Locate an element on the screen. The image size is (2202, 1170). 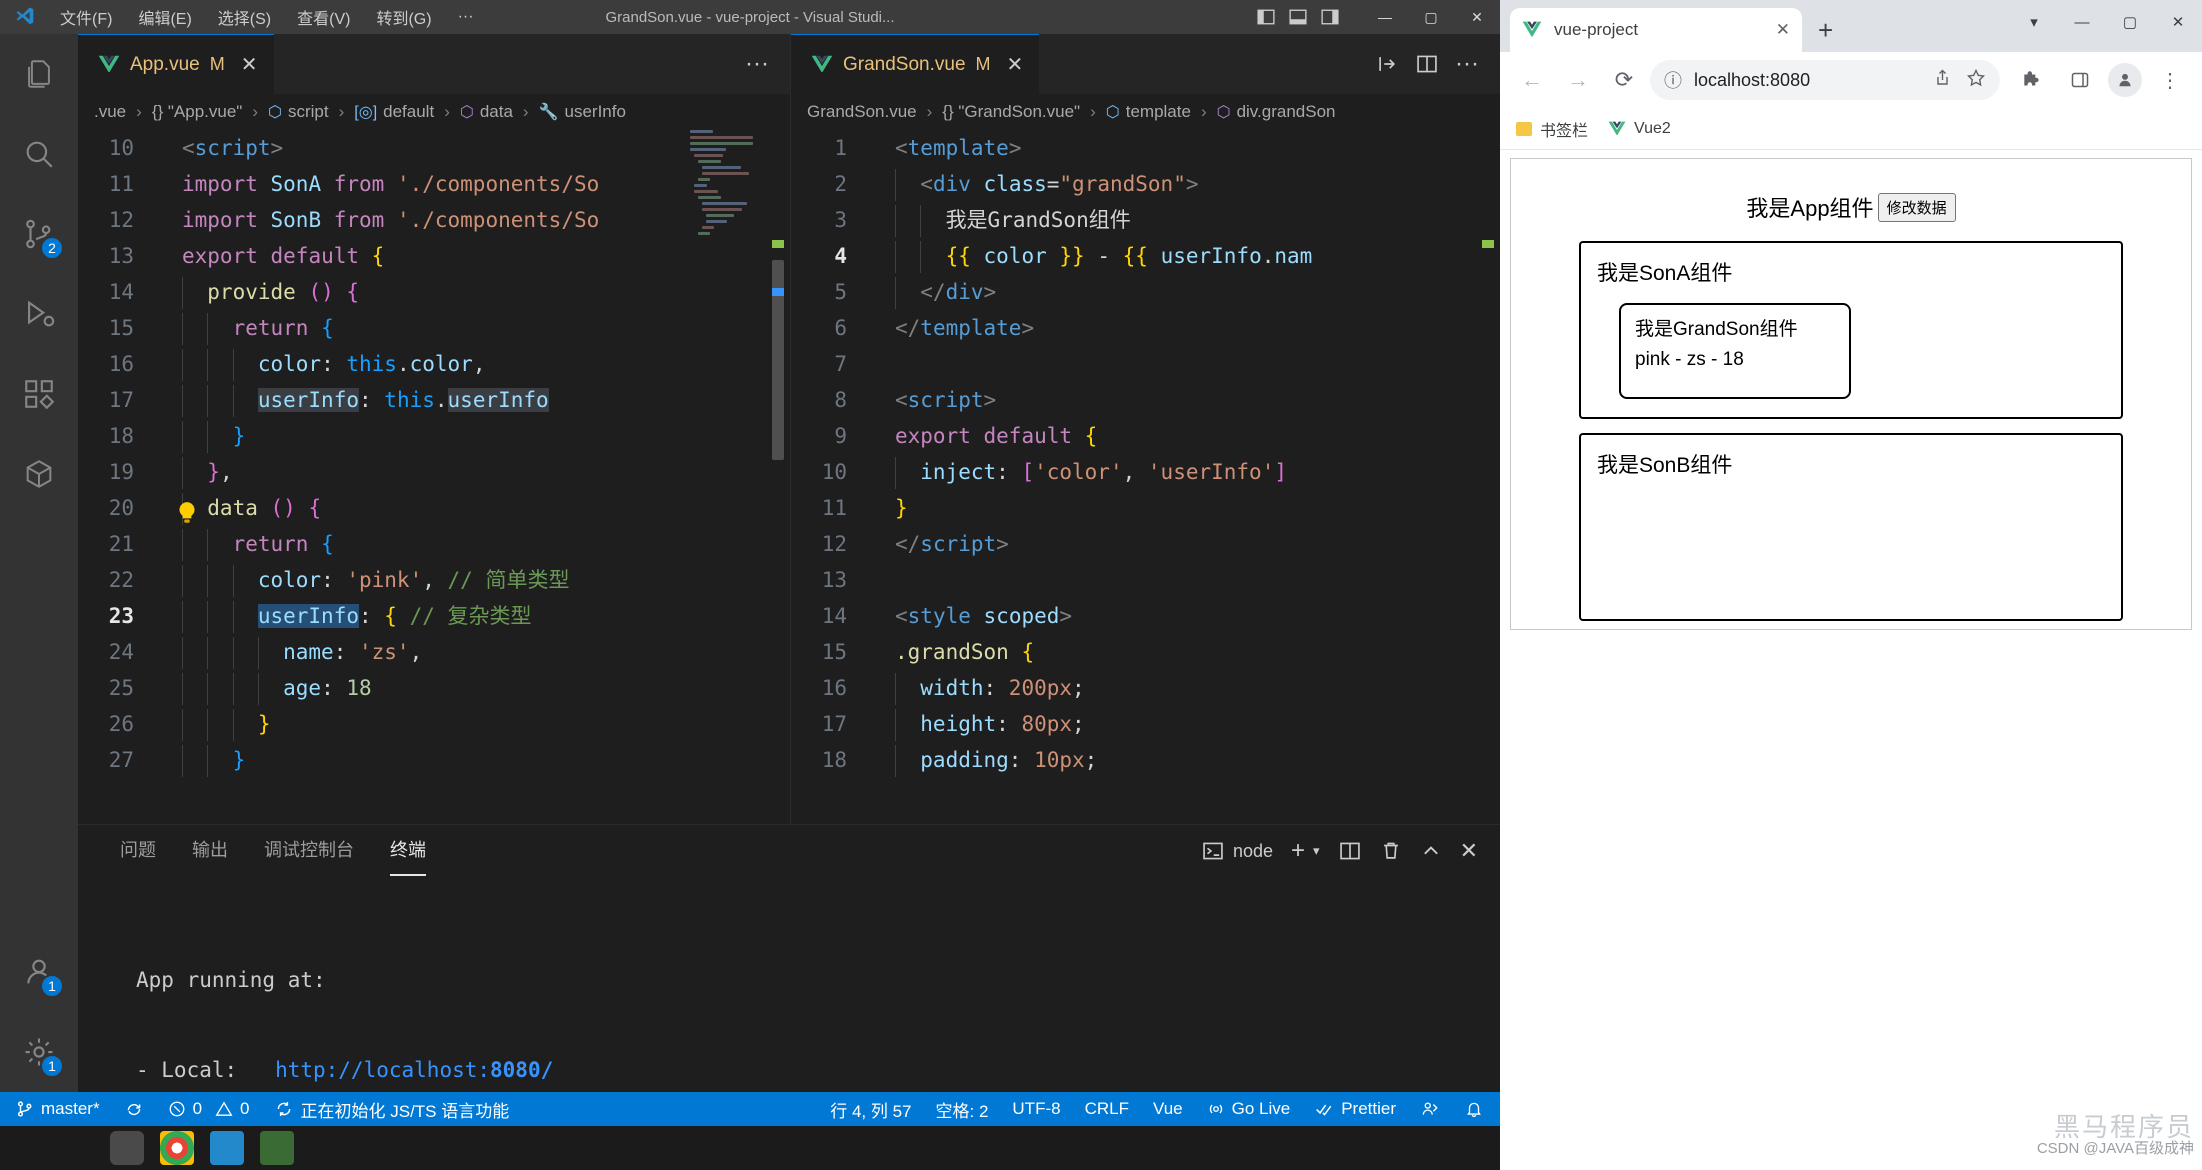
lightbulb-quickfix-icon is located at coordinates (187, 513).